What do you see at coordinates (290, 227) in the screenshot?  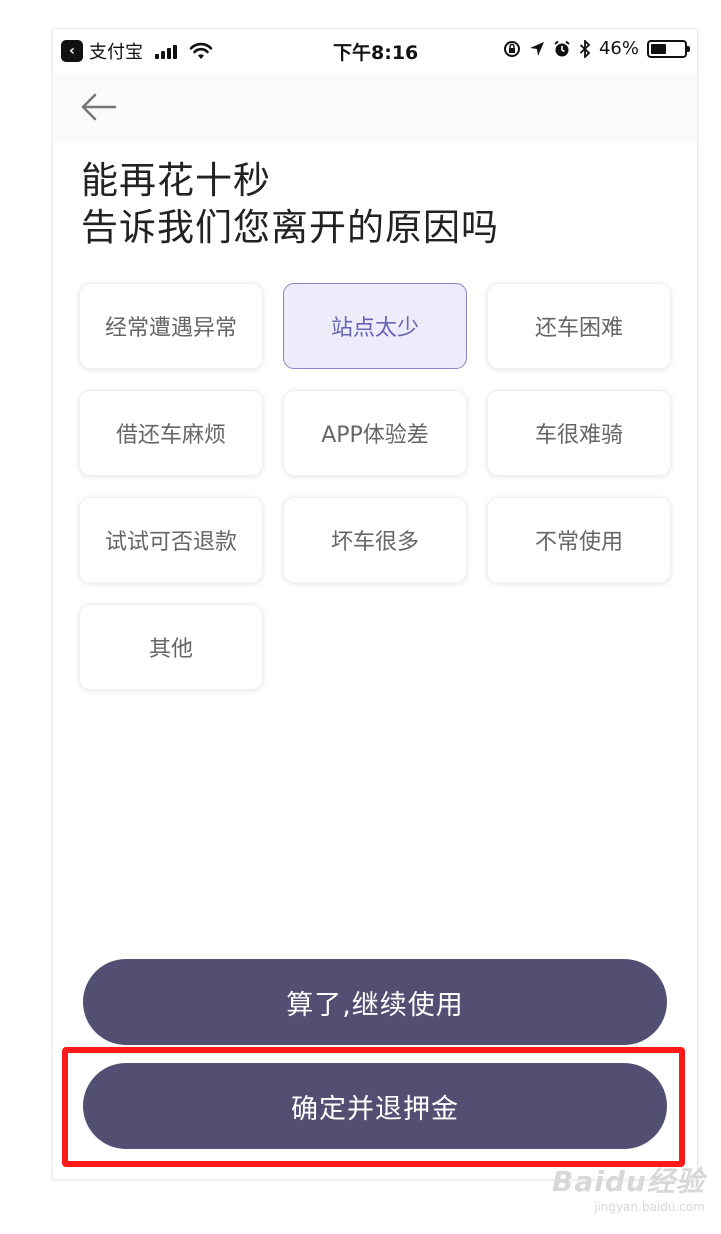 I see `title-line-2: 告诉我们您离开的原因吗` at bounding box center [290, 227].